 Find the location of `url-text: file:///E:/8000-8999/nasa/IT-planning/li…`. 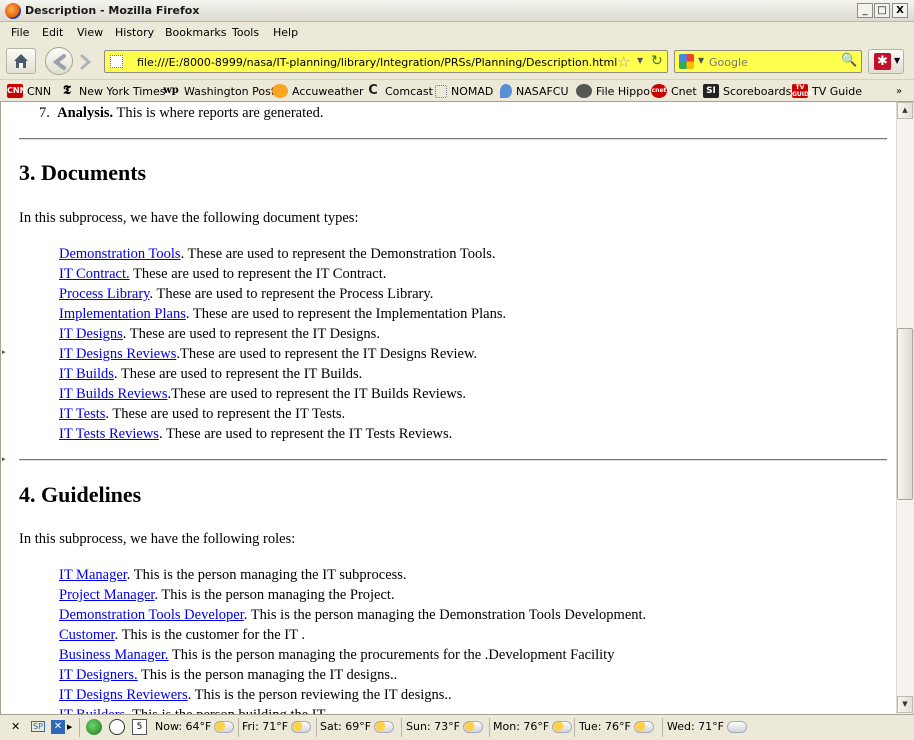

url-text: file:///E:/8000-8999/nasa/IT-planning/li… is located at coordinates (377, 62).